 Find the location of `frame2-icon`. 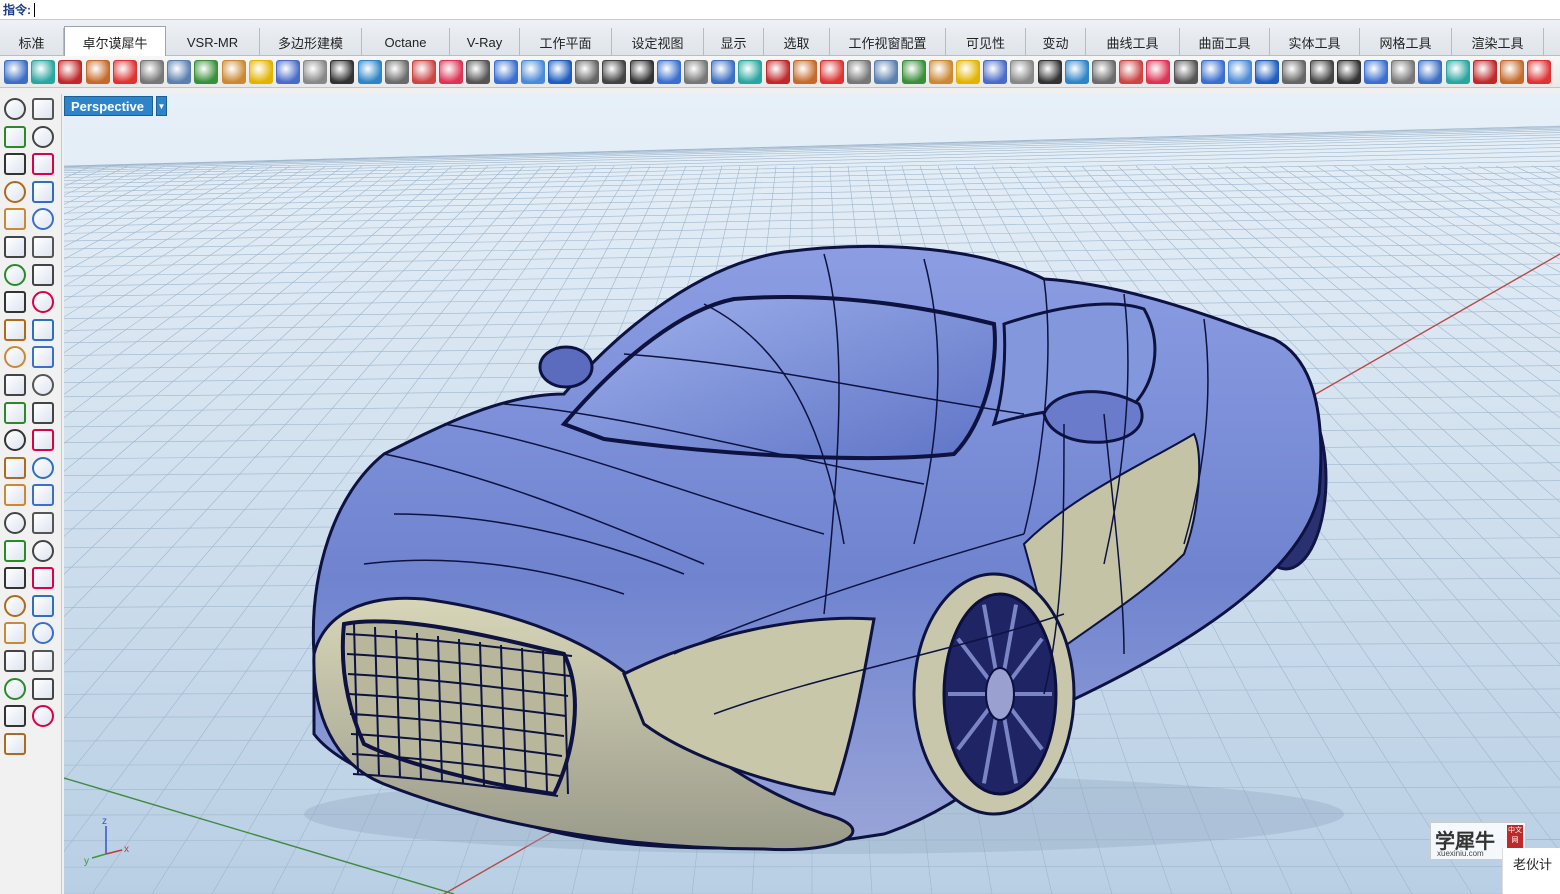

frame2-icon is located at coordinates (696, 72).